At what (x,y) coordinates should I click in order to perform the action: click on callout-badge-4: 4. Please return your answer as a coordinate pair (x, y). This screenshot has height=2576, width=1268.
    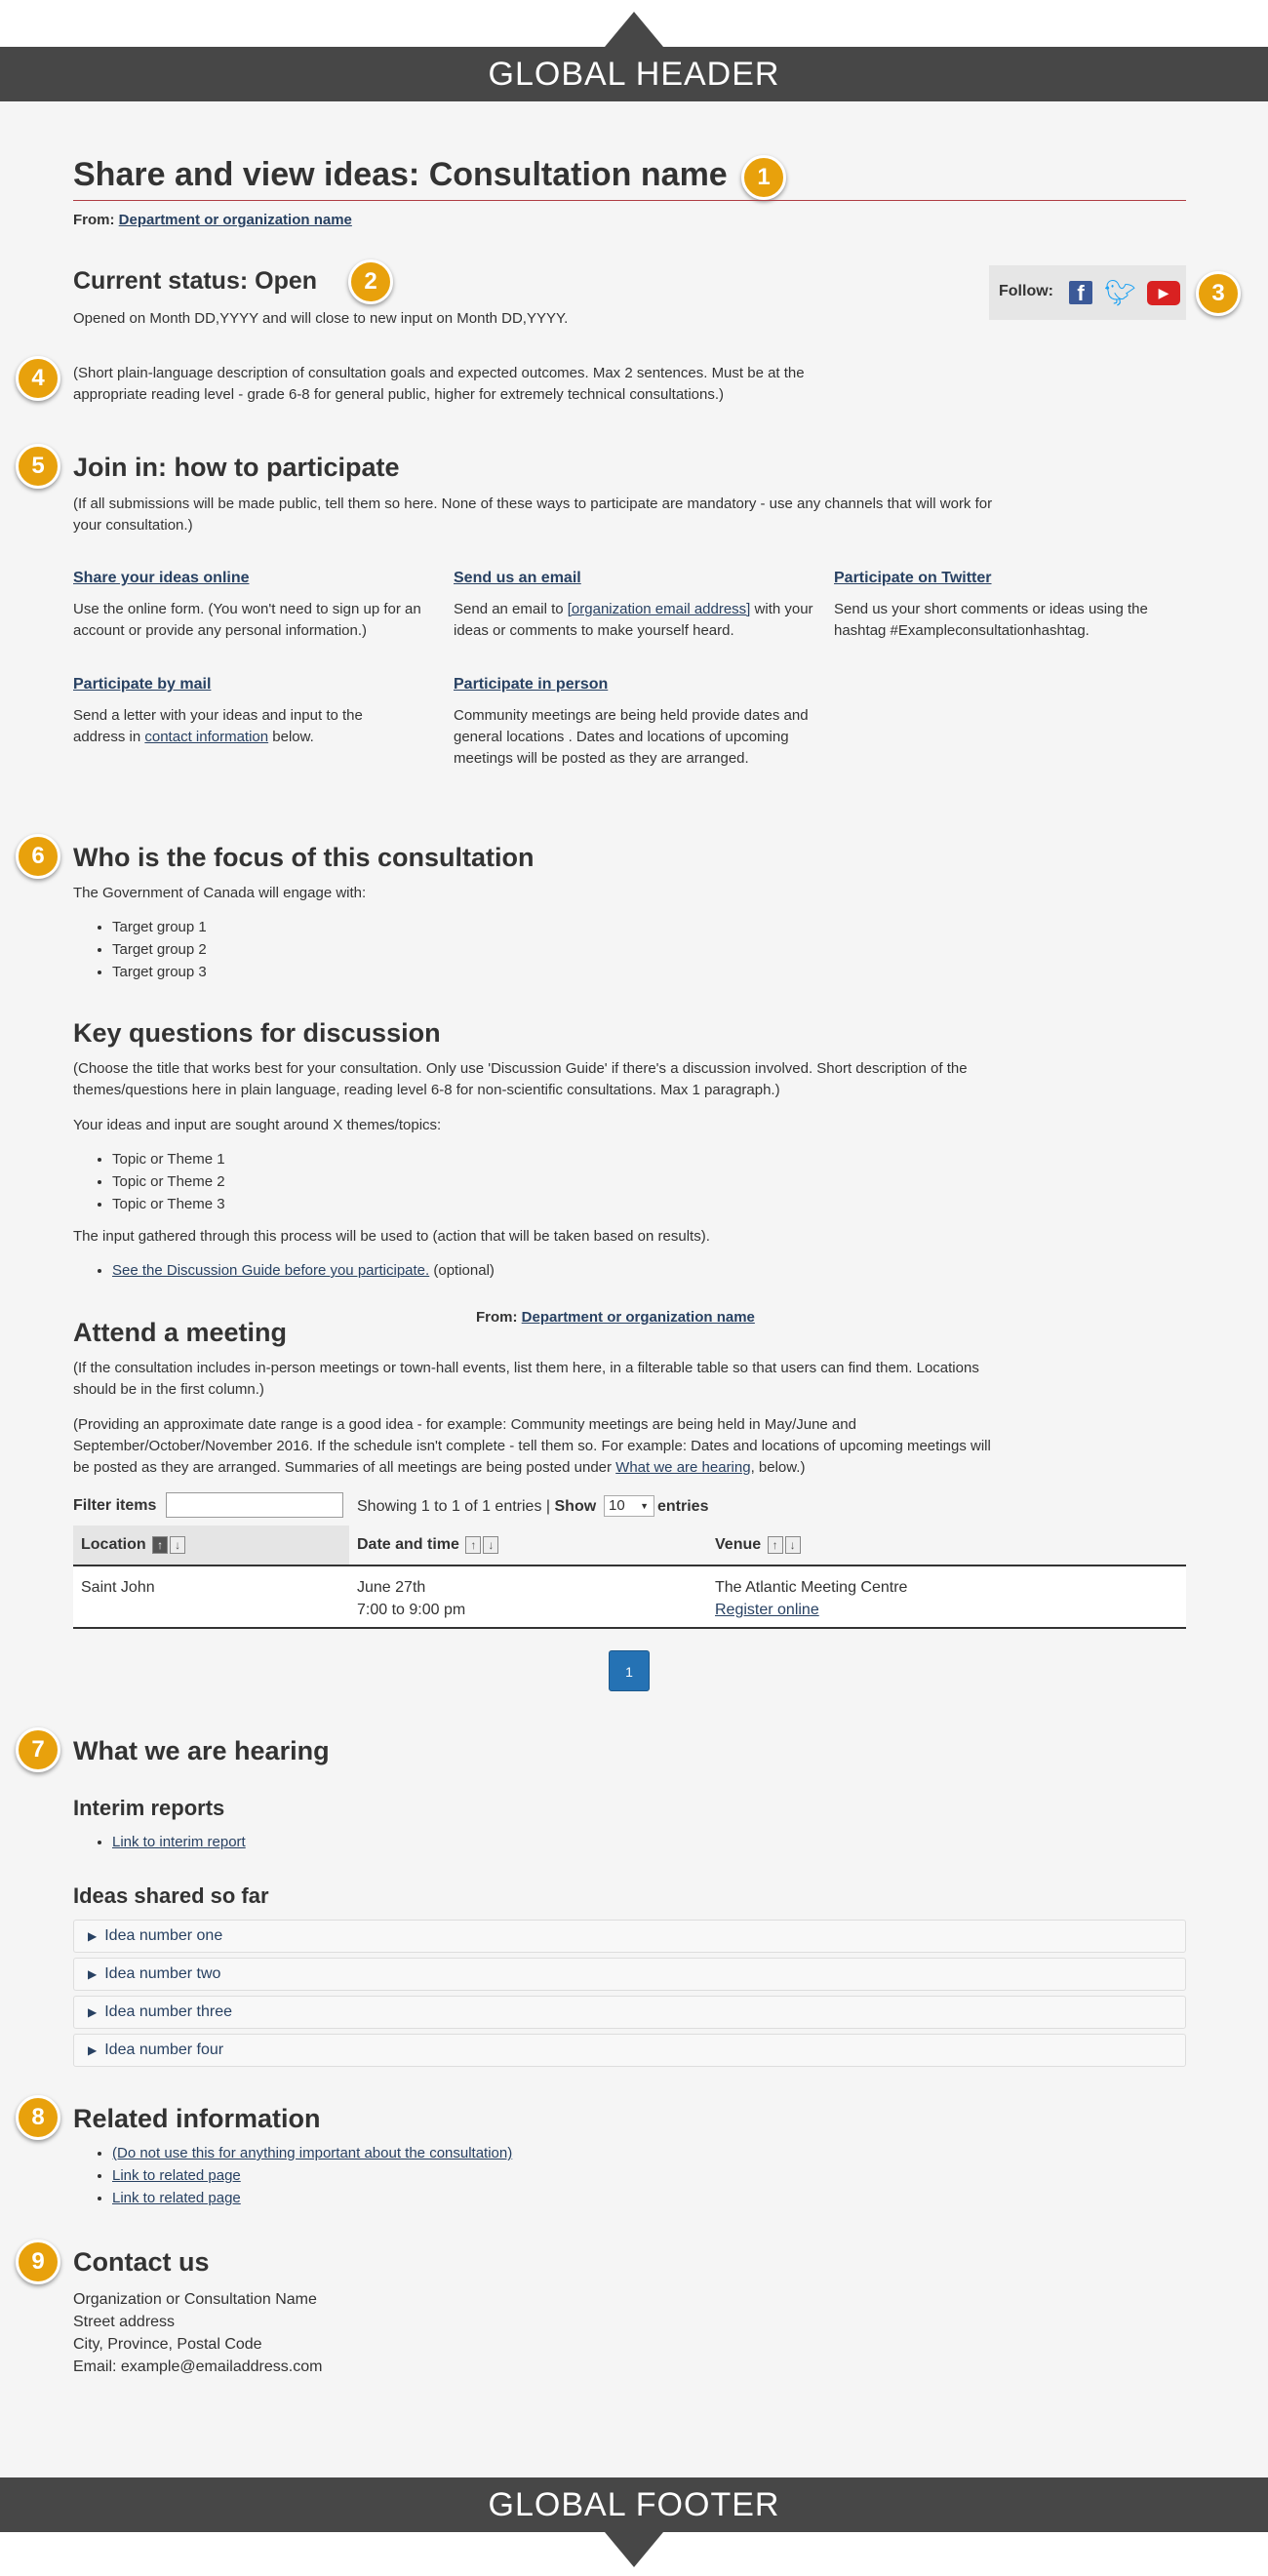
    Looking at the image, I should click on (38, 378).